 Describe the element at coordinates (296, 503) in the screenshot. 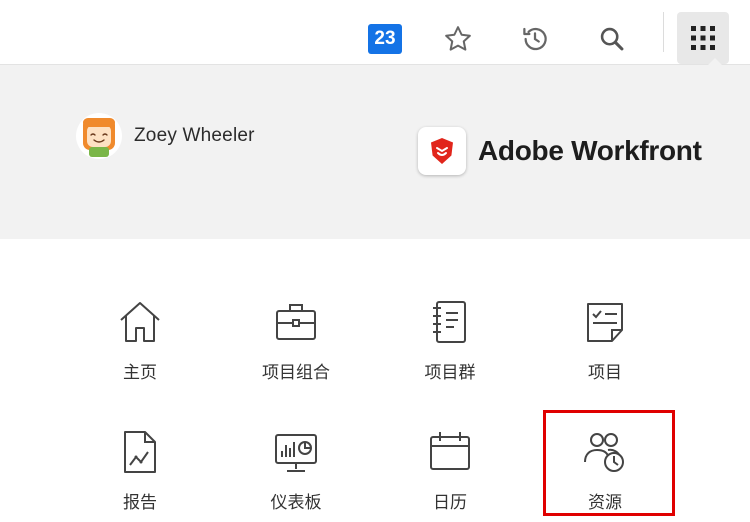

I see `app-label: 仪表板` at that location.